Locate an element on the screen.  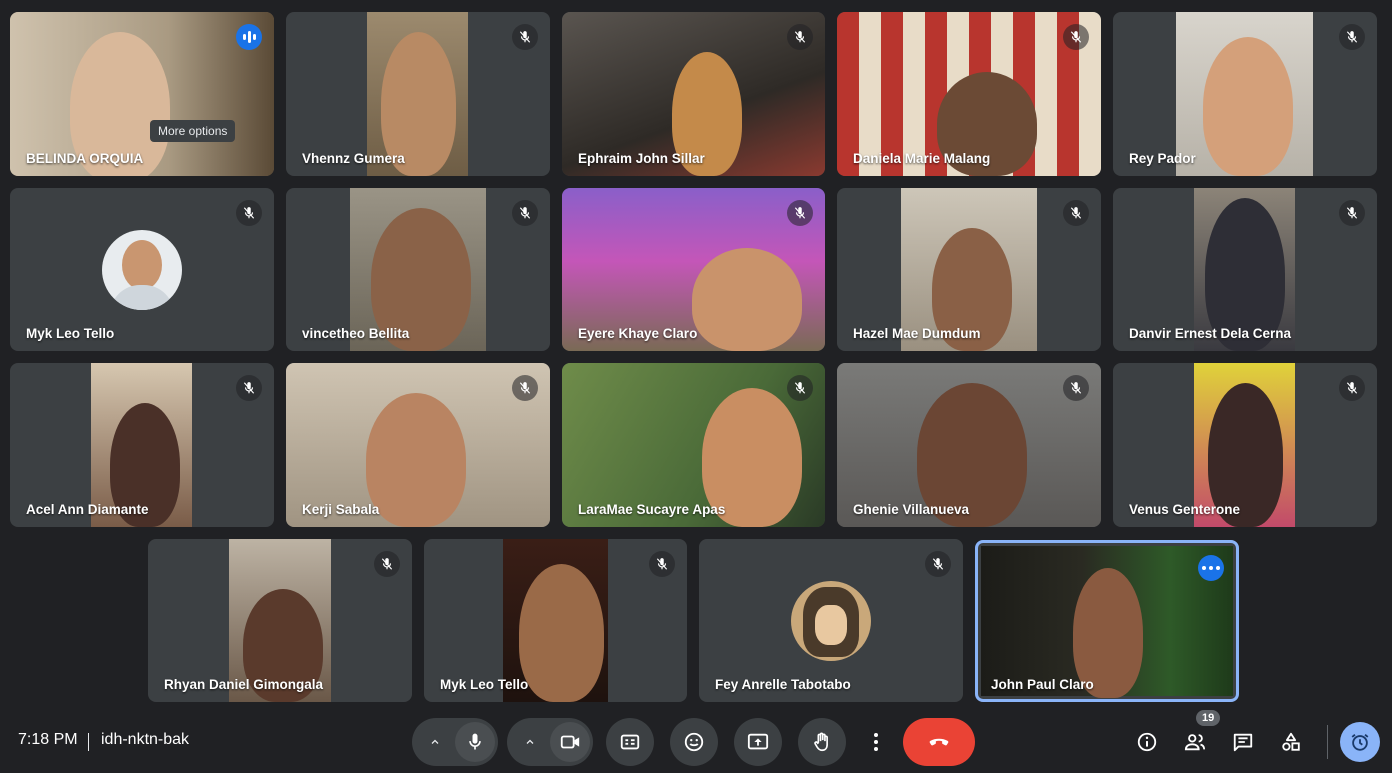
participant-name: BELINDA ORQUIA is located at coordinates (85, 158).